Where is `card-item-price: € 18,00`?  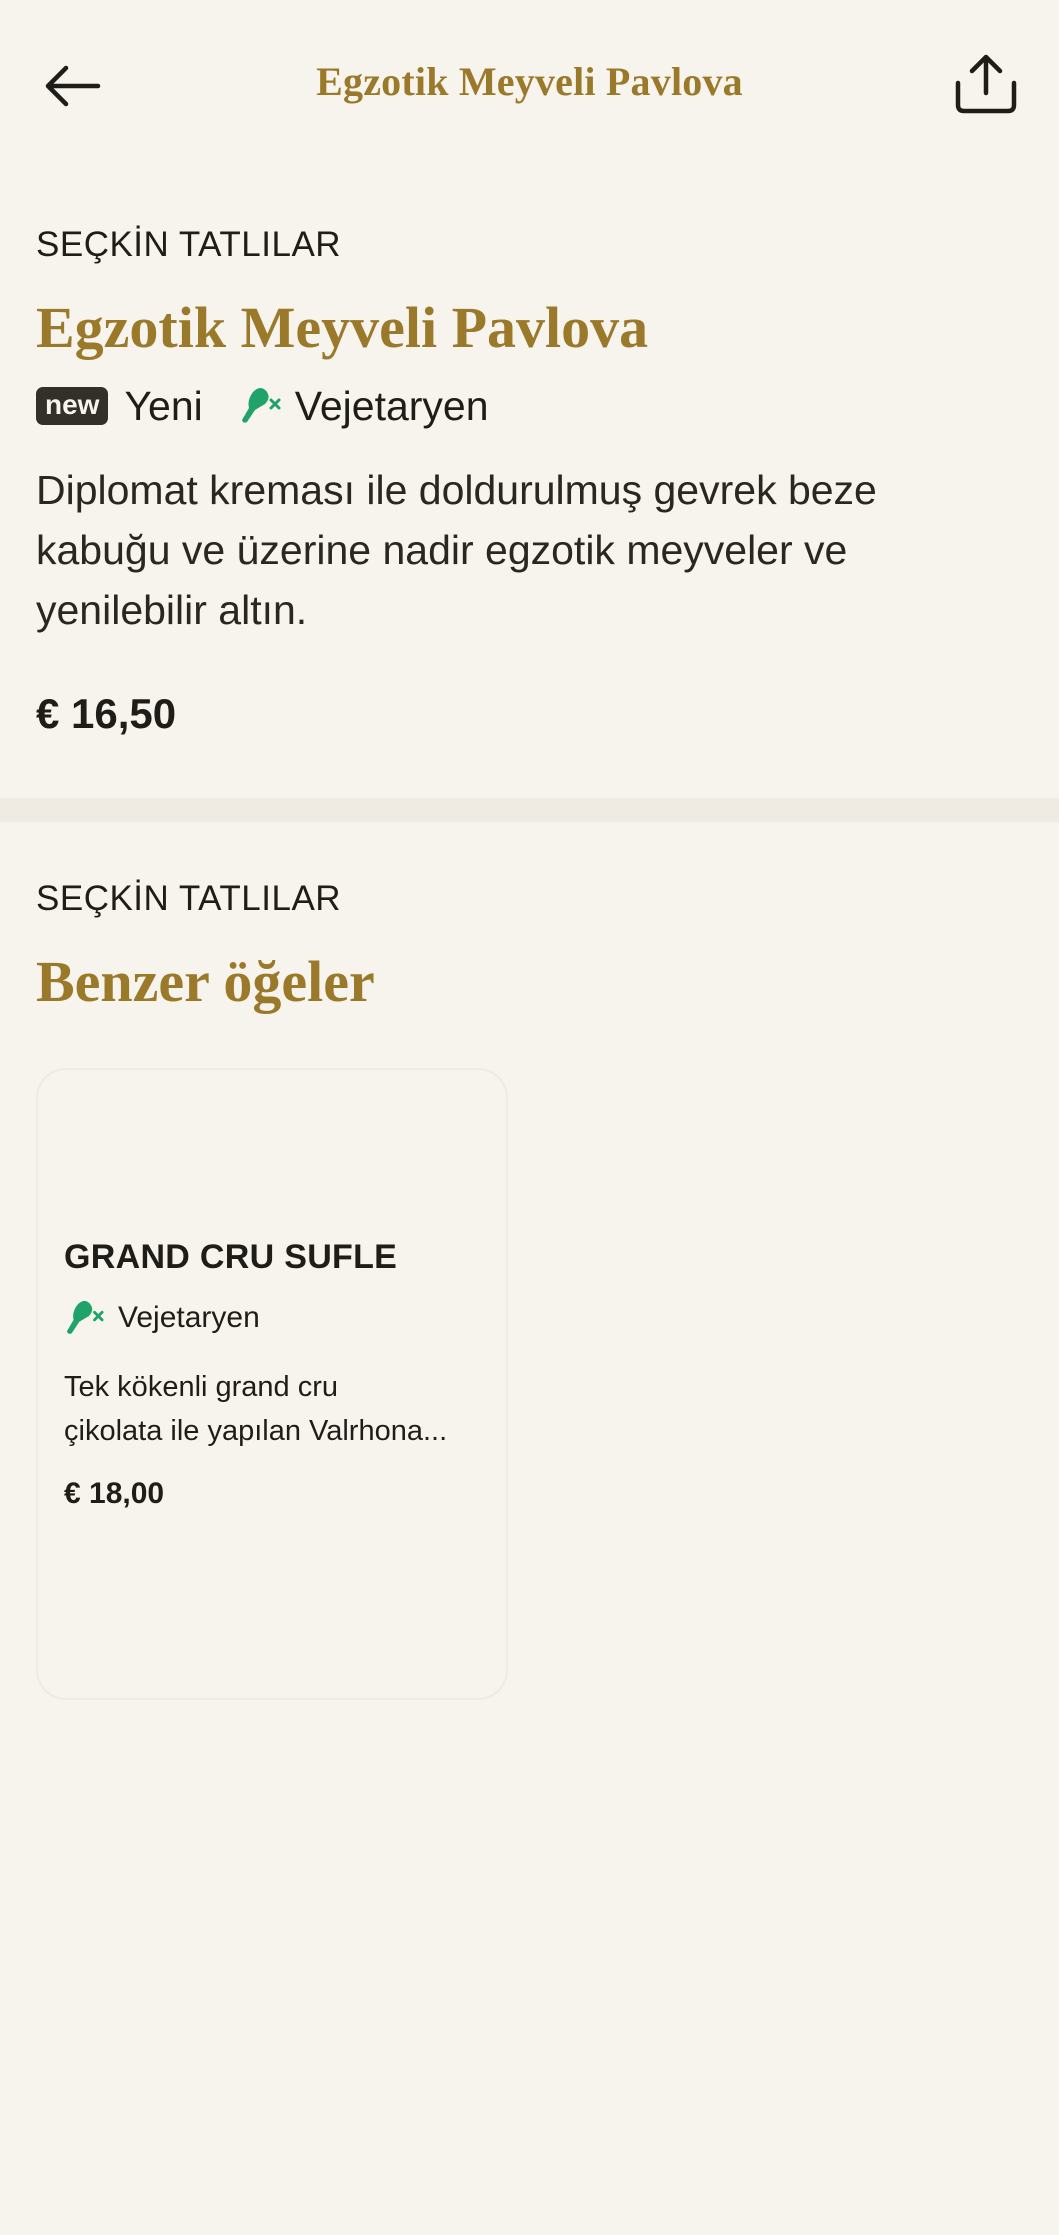 card-item-price: € 18,00 is located at coordinates (114, 1493).